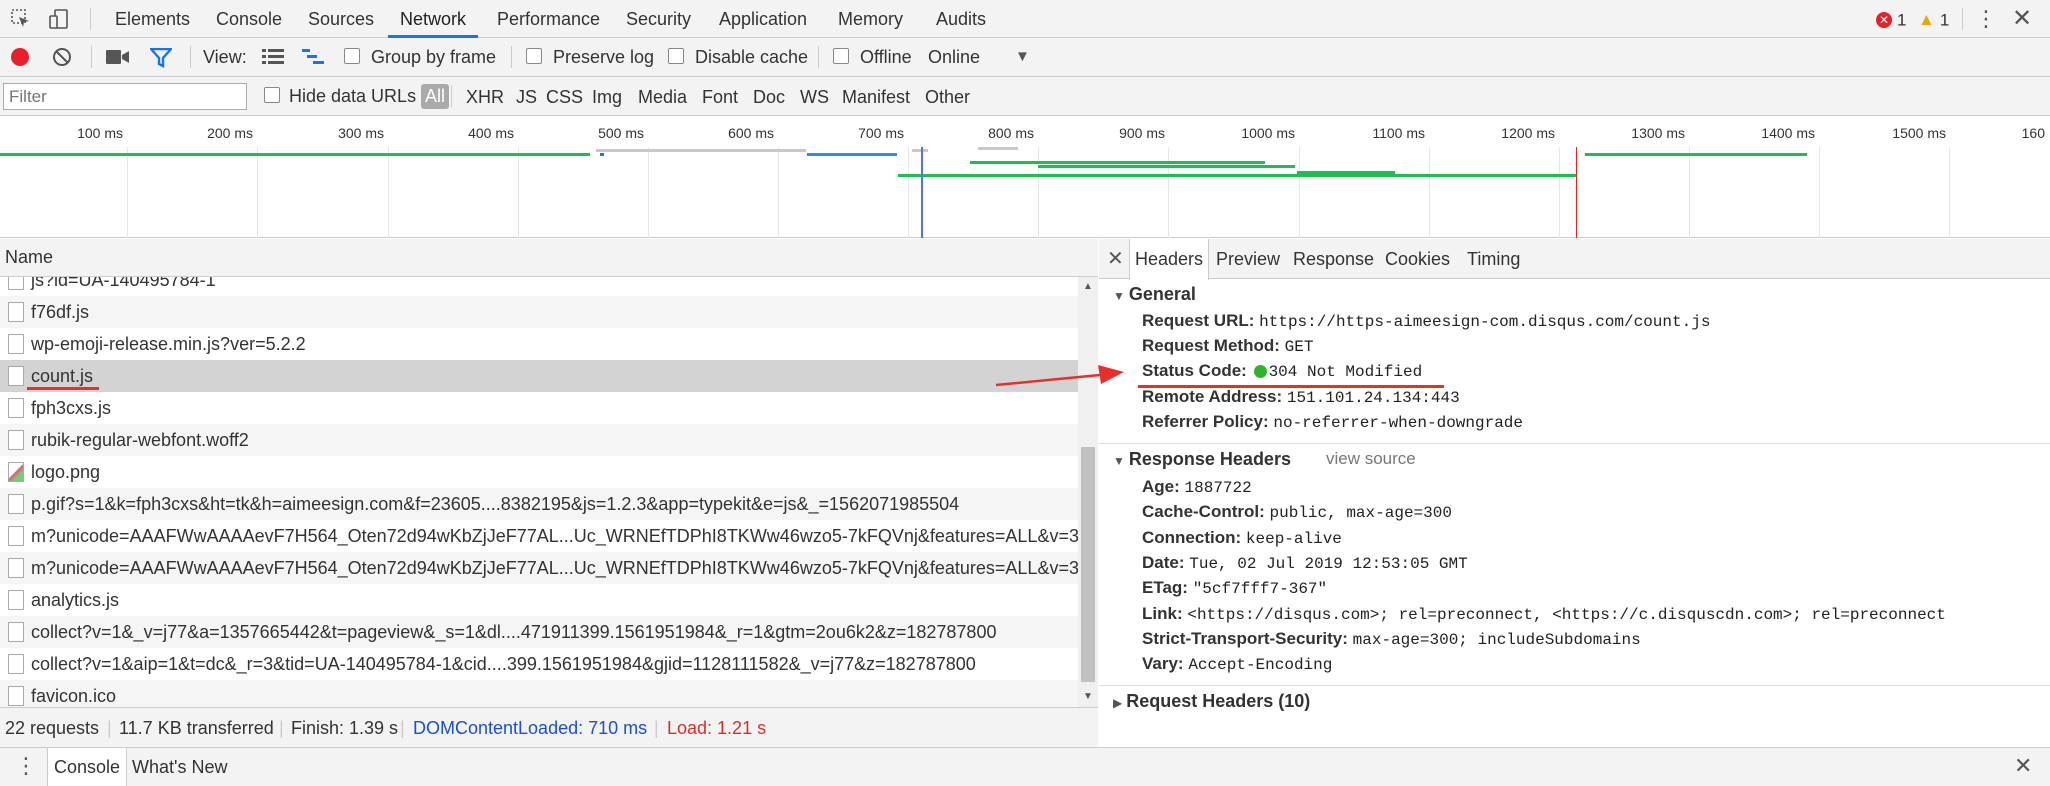 Image resolution: width=2050 pixels, height=786 pixels. I want to click on inspect-element-icon, so click(21, 19).